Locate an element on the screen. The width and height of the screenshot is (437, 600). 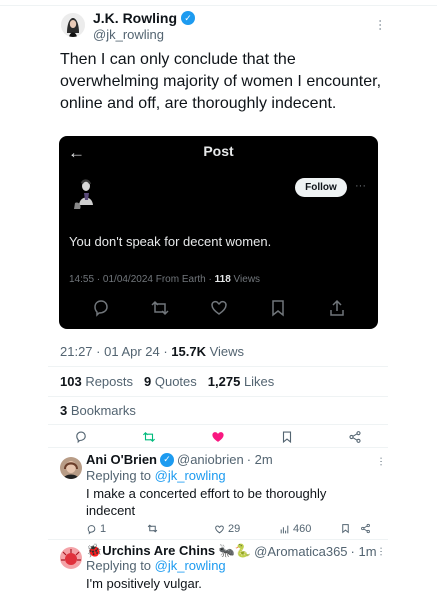
reply-header: Ani O'Brien ✓ @aniobrien · 2m is located at coordinates (179, 459).